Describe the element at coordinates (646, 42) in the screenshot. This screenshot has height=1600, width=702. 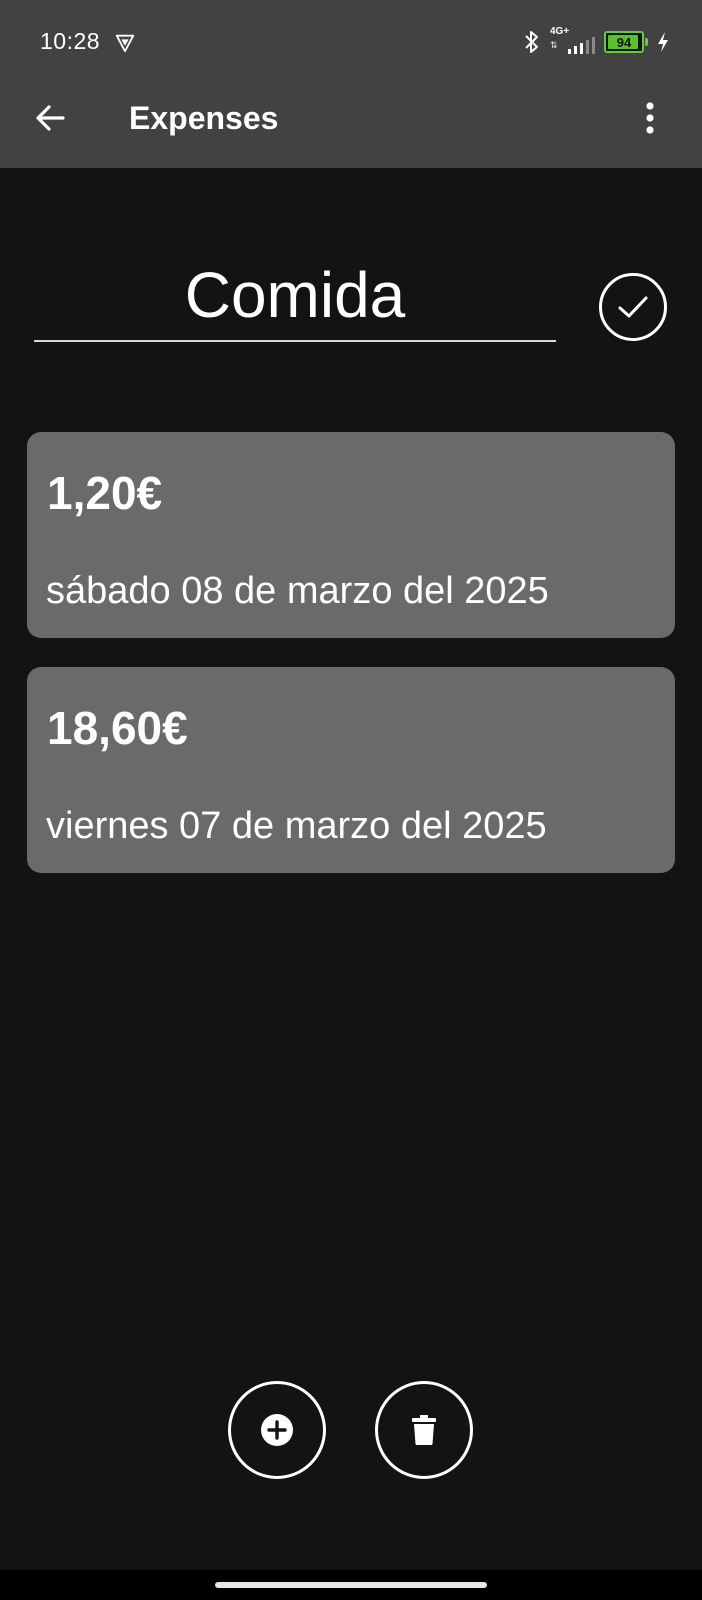
I see `battery-tip` at that location.